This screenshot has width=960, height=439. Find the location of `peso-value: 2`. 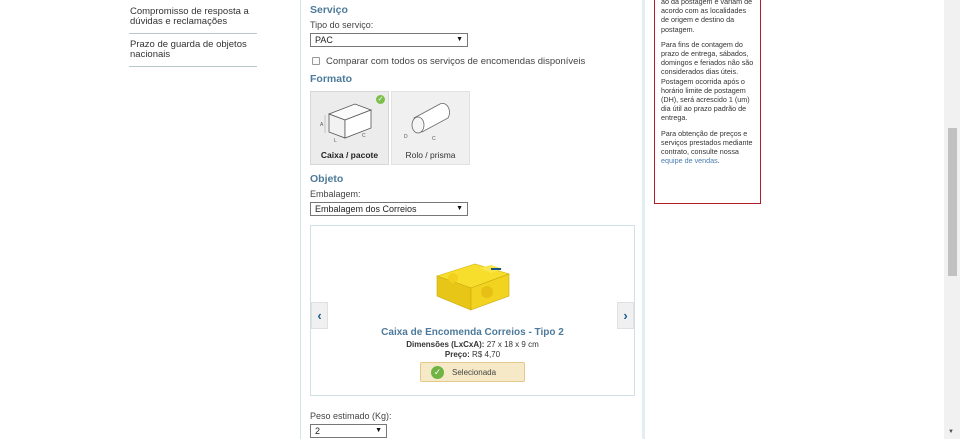

peso-value: 2 is located at coordinates (318, 431).